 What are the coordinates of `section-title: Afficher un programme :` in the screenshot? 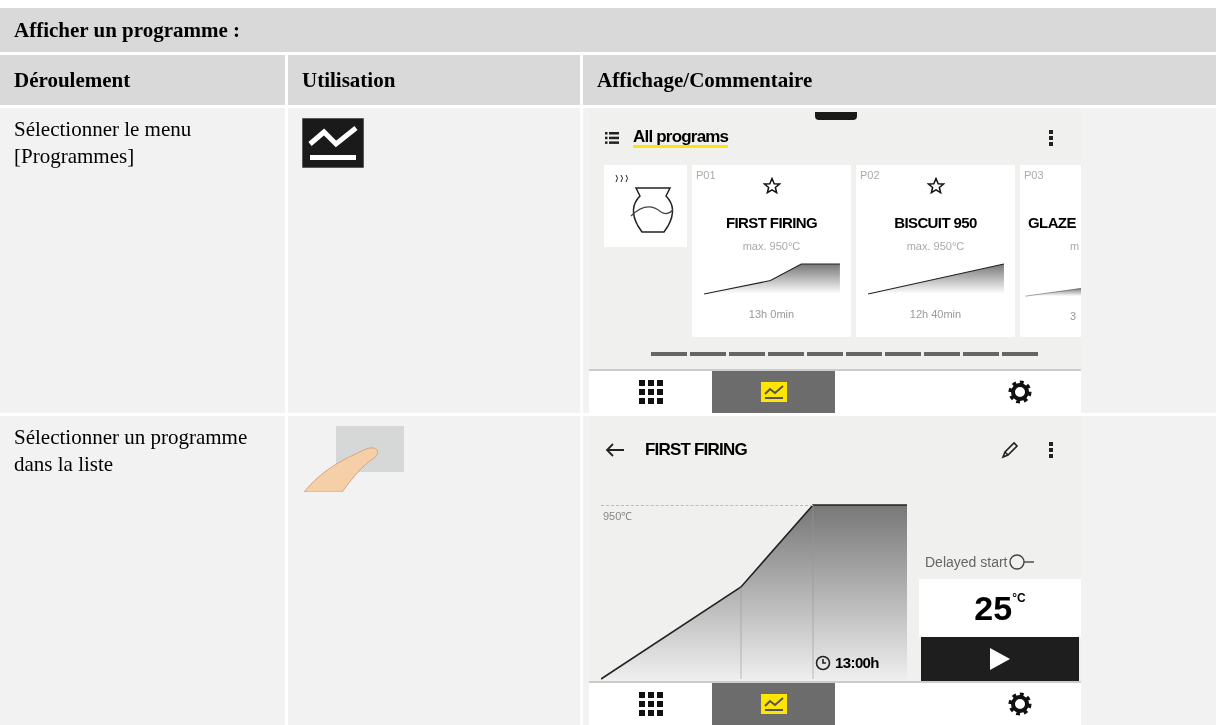 It's located at (608, 30).